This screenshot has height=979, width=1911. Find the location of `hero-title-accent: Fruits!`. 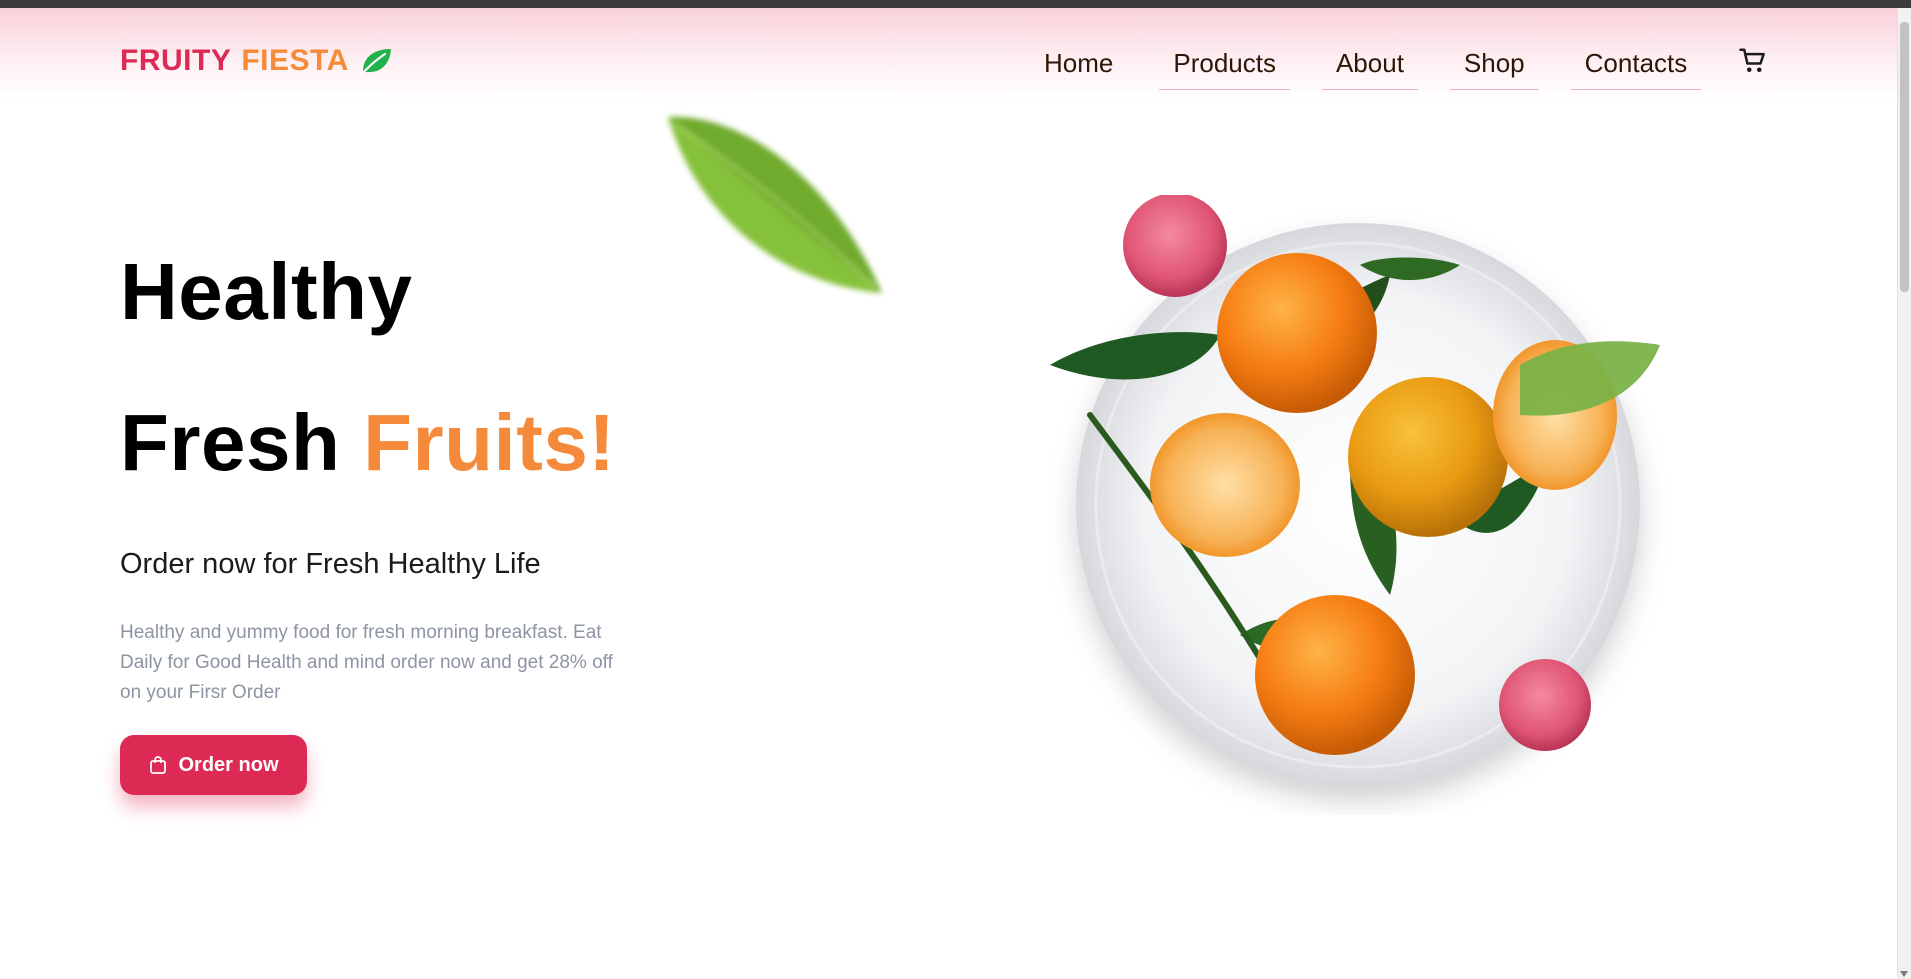

hero-title-accent: Fruits! is located at coordinates (489, 442).